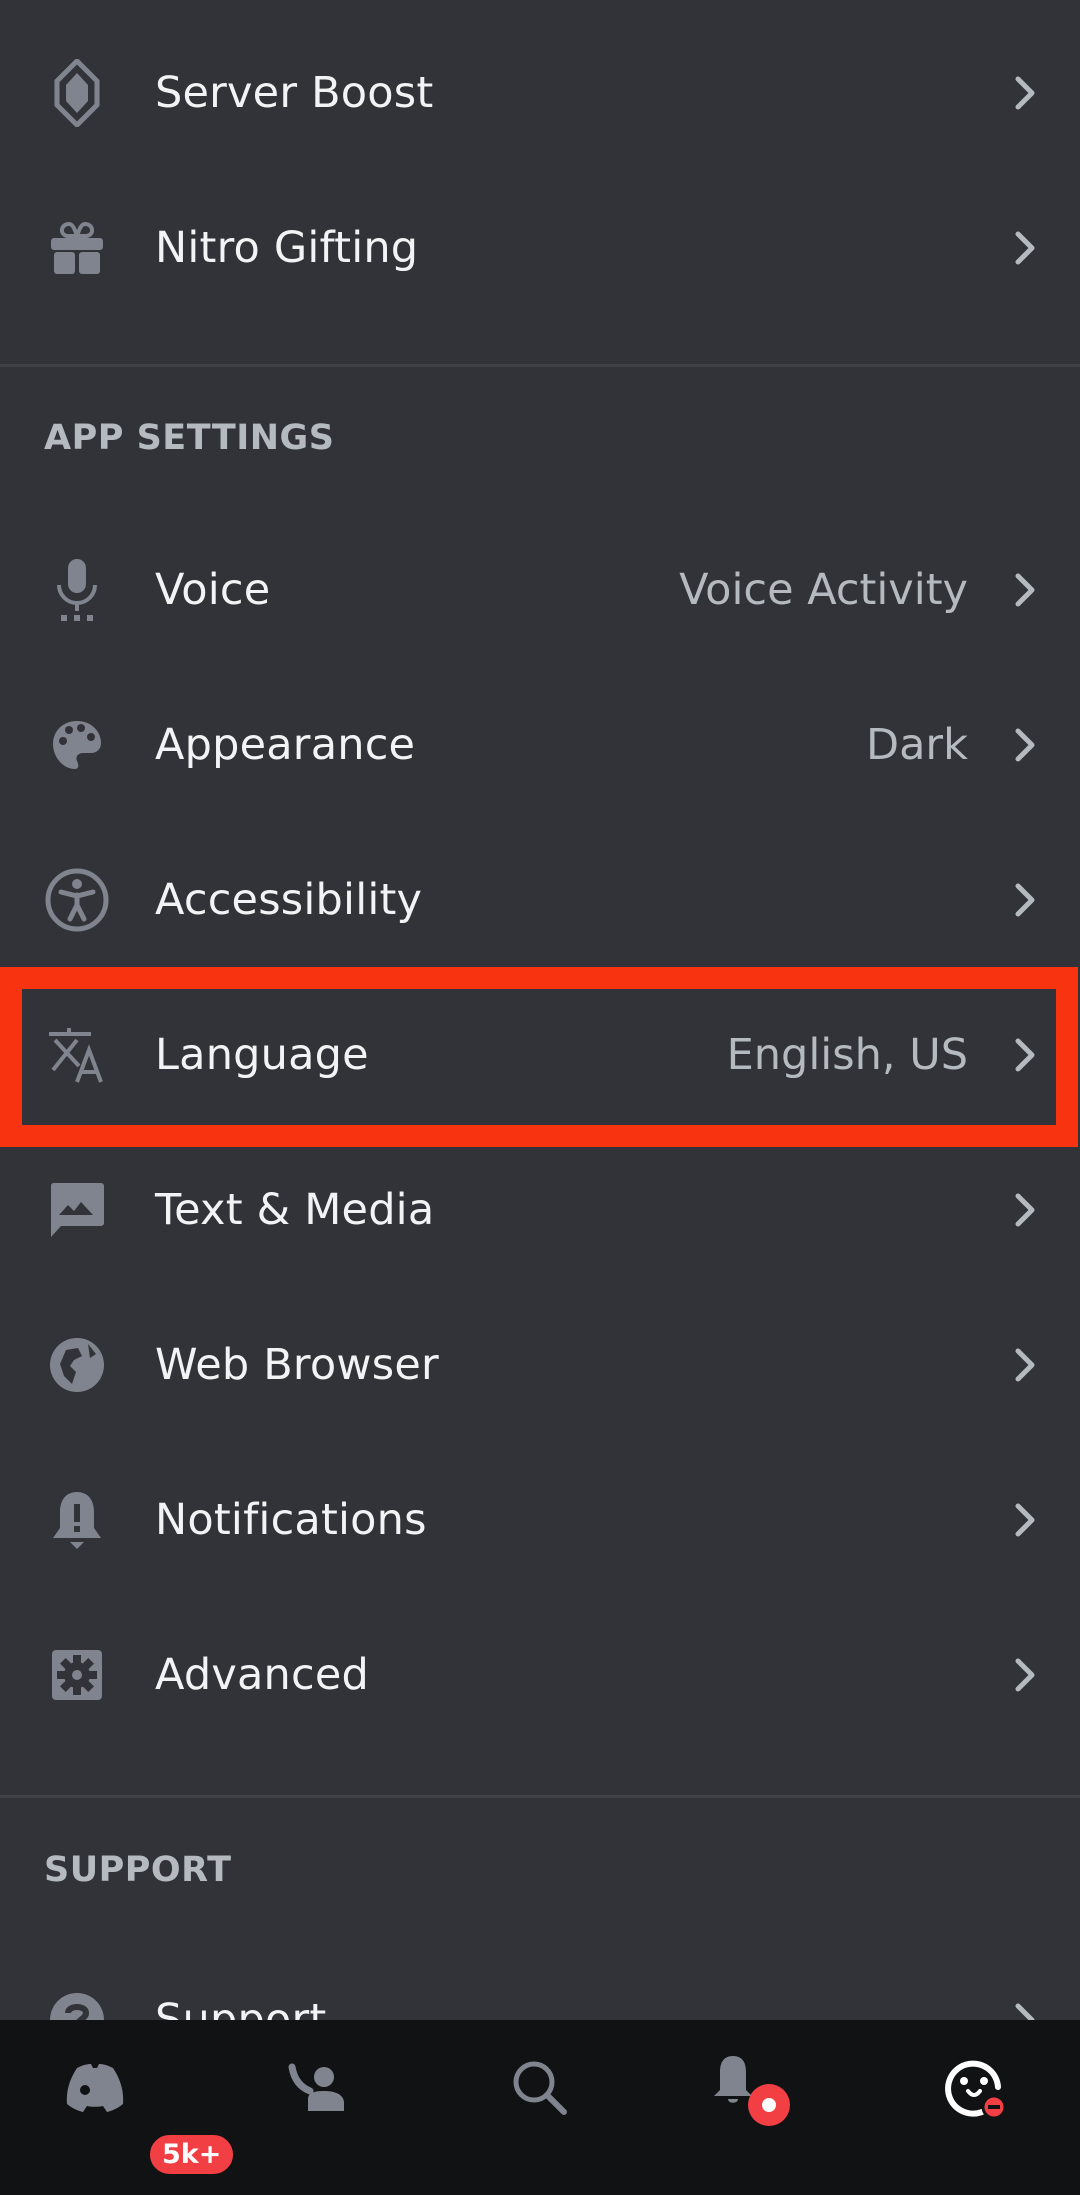  What do you see at coordinates (77, 590) in the screenshot?
I see `microphone-icon` at bounding box center [77, 590].